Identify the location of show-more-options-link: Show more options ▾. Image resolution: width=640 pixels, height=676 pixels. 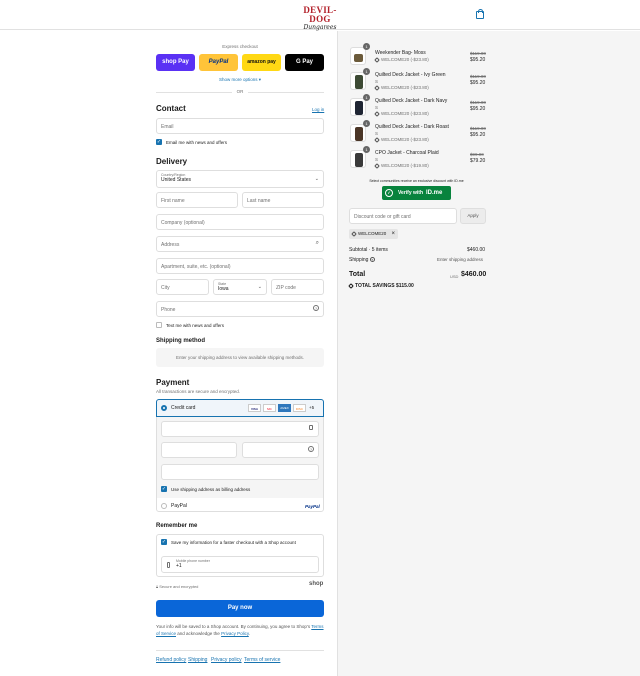
(240, 80).